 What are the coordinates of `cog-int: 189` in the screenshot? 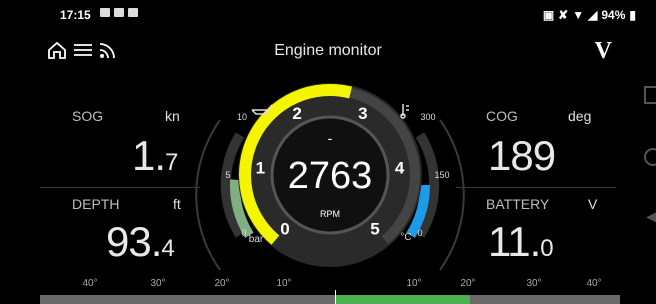 It's located at (522, 155).